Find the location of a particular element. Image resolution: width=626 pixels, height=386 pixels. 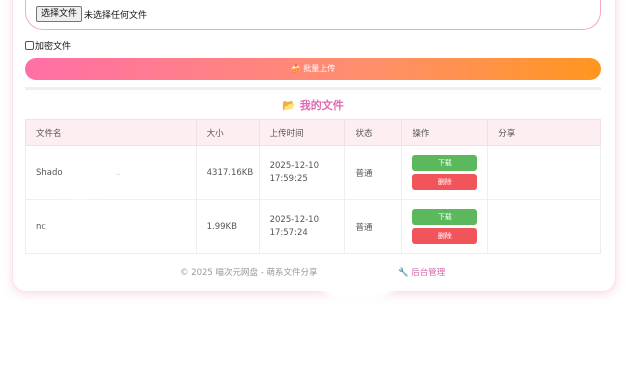

upload-time: 17:59:25 is located at coordinates (288, 179).